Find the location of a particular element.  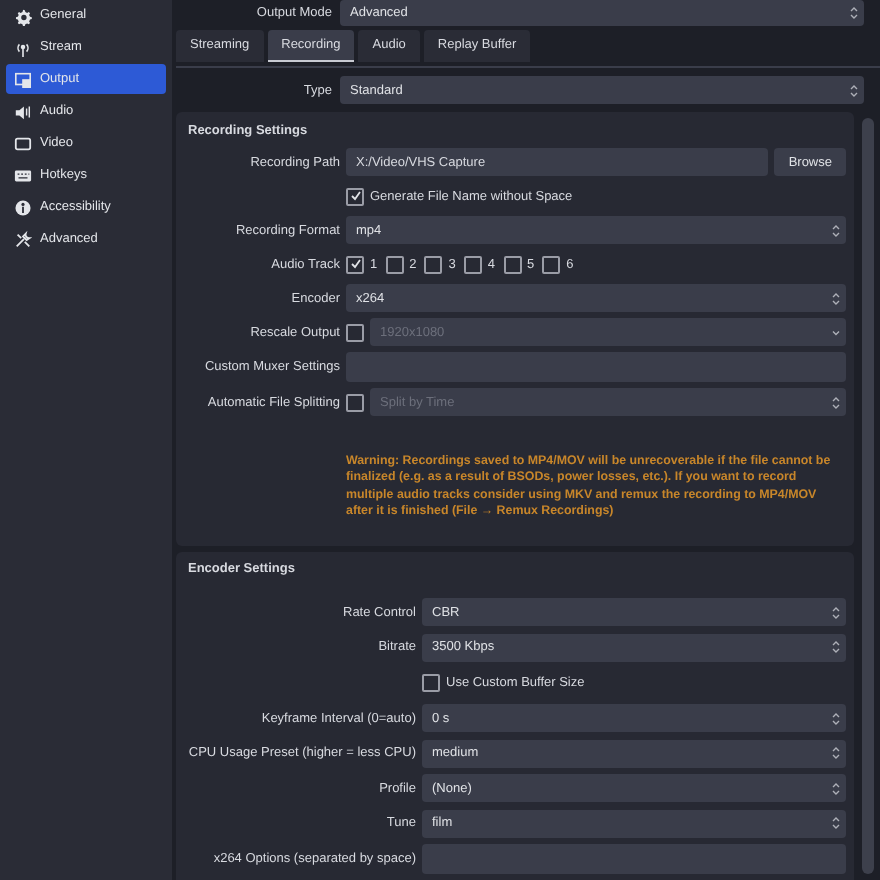

gear-icon is located at coordinates (23, 15).